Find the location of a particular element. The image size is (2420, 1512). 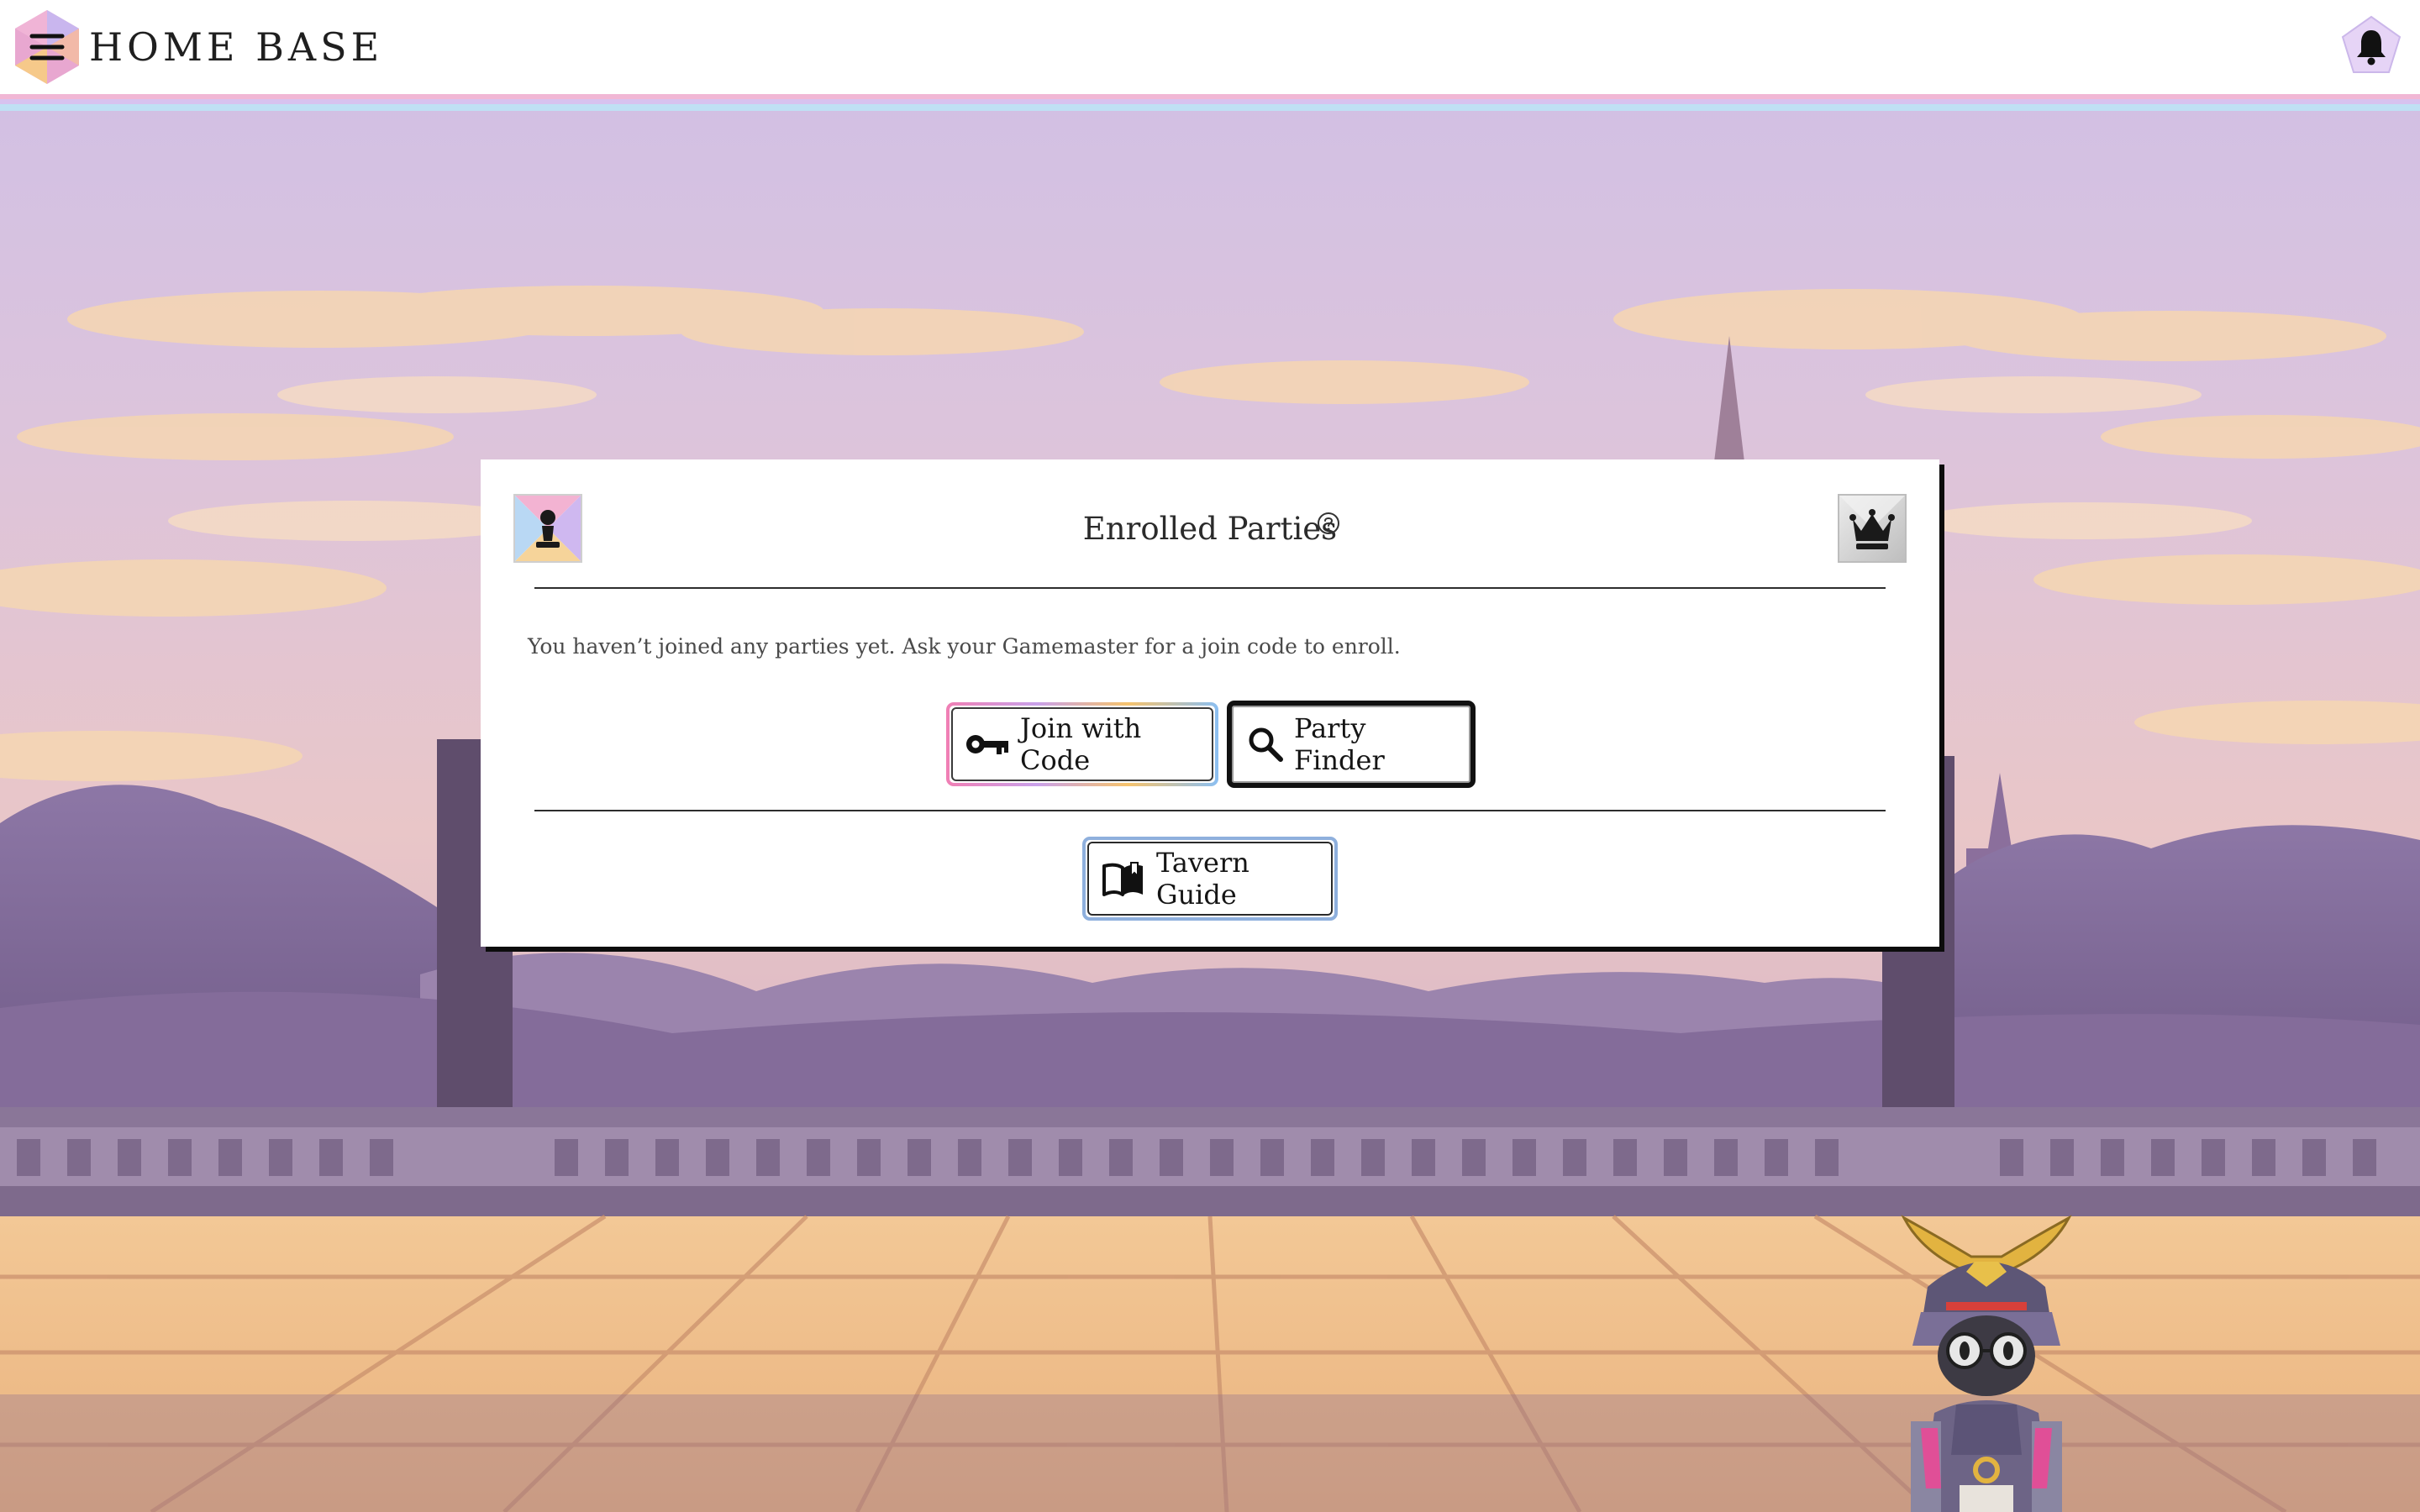

join-with-code-button: Join with Code is located at coordinates (1082, 744).